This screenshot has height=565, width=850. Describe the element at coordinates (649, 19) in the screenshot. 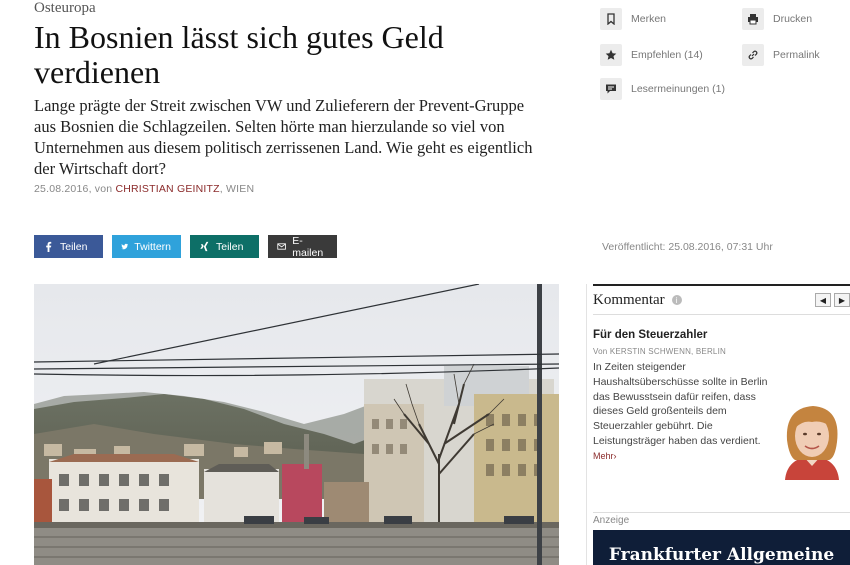

I see `merken-label: Merken` at that location.